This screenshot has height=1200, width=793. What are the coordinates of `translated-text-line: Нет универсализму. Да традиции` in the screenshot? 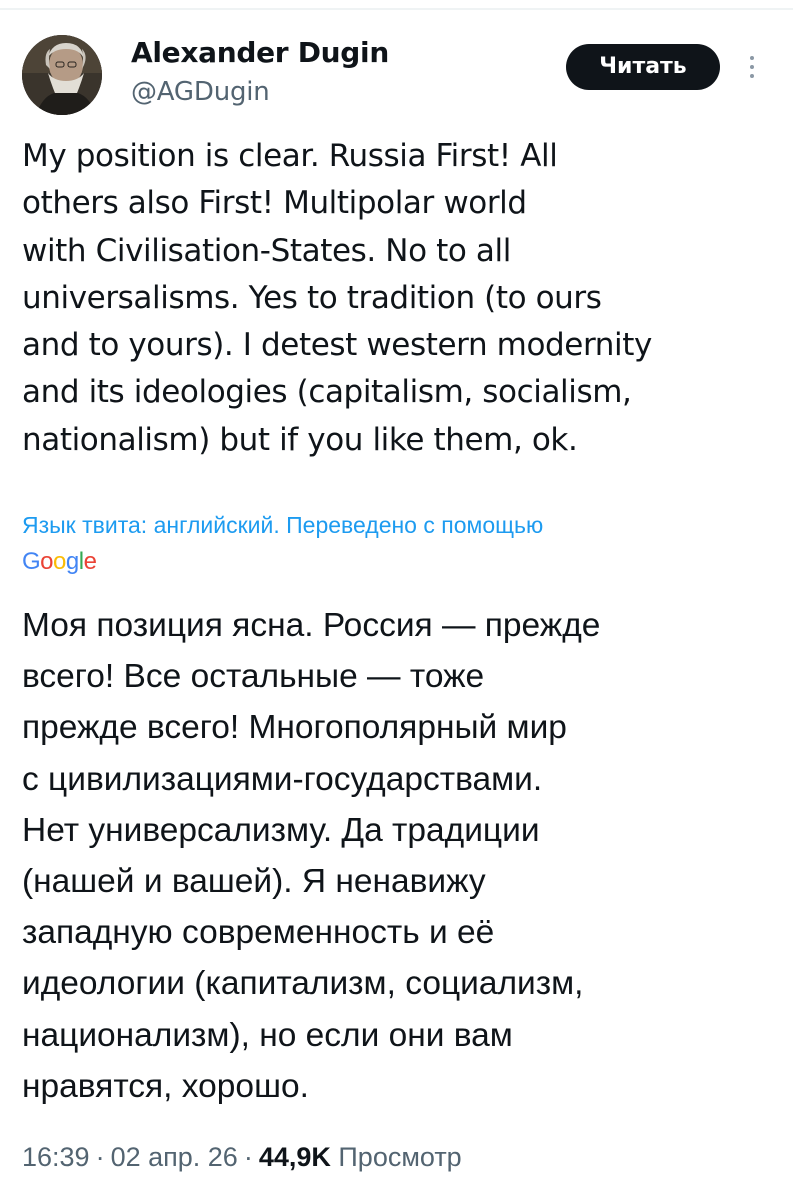 It's located at (281, 830).